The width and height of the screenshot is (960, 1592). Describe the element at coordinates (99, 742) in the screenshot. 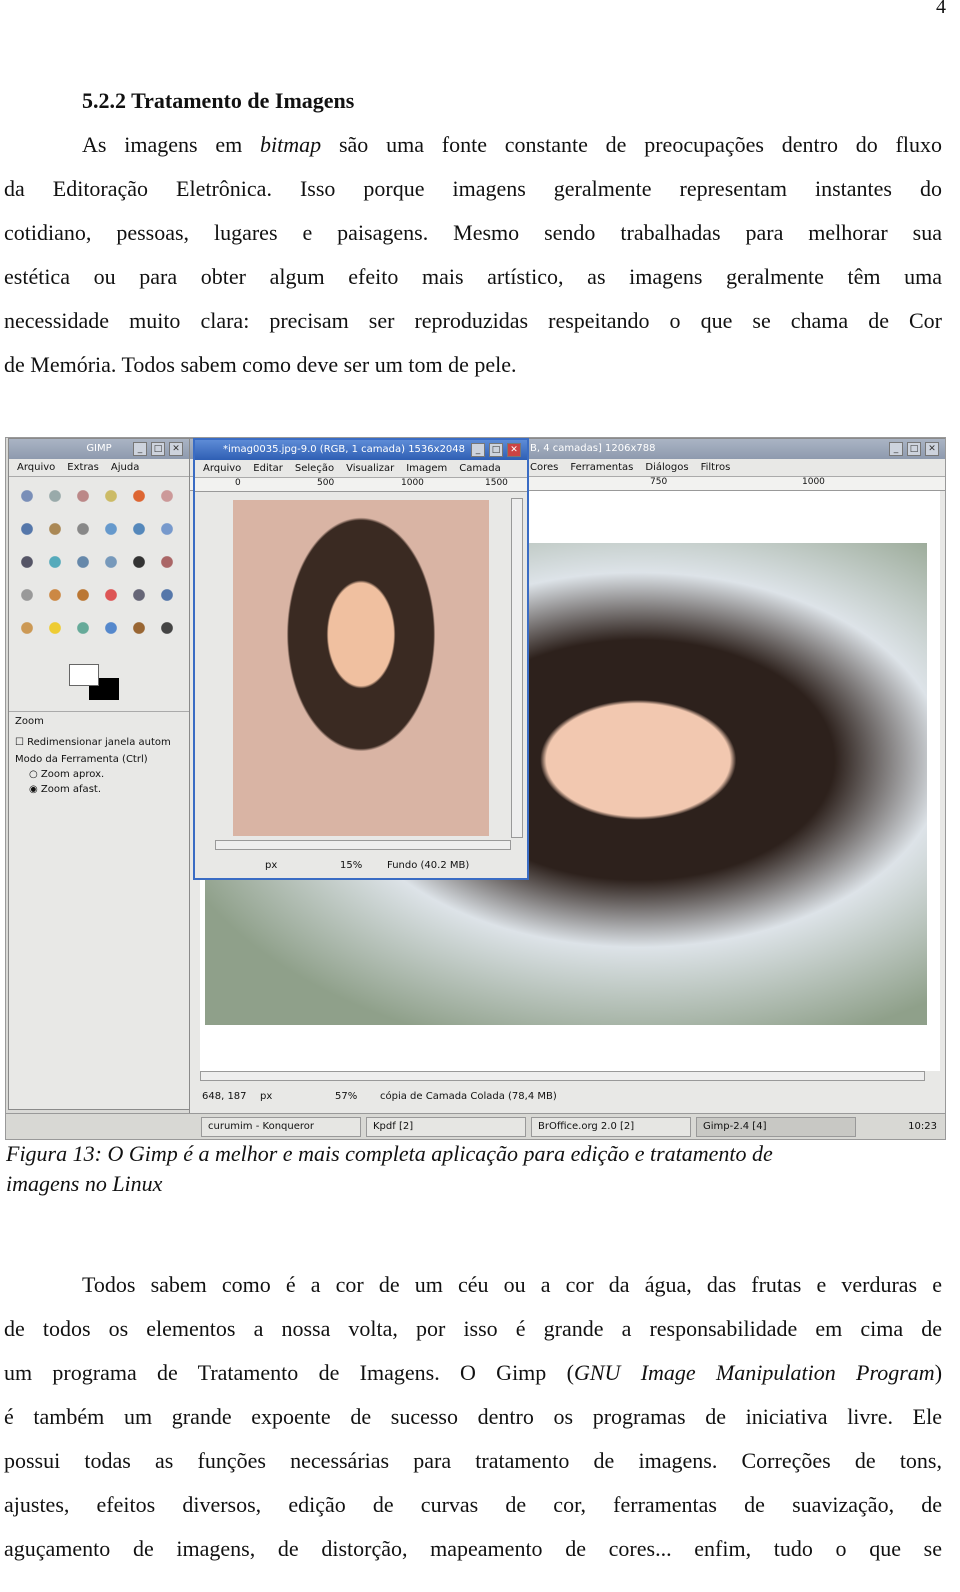

I see `resize-checkbox: ☐ Redimensionar janela autom` at that location.